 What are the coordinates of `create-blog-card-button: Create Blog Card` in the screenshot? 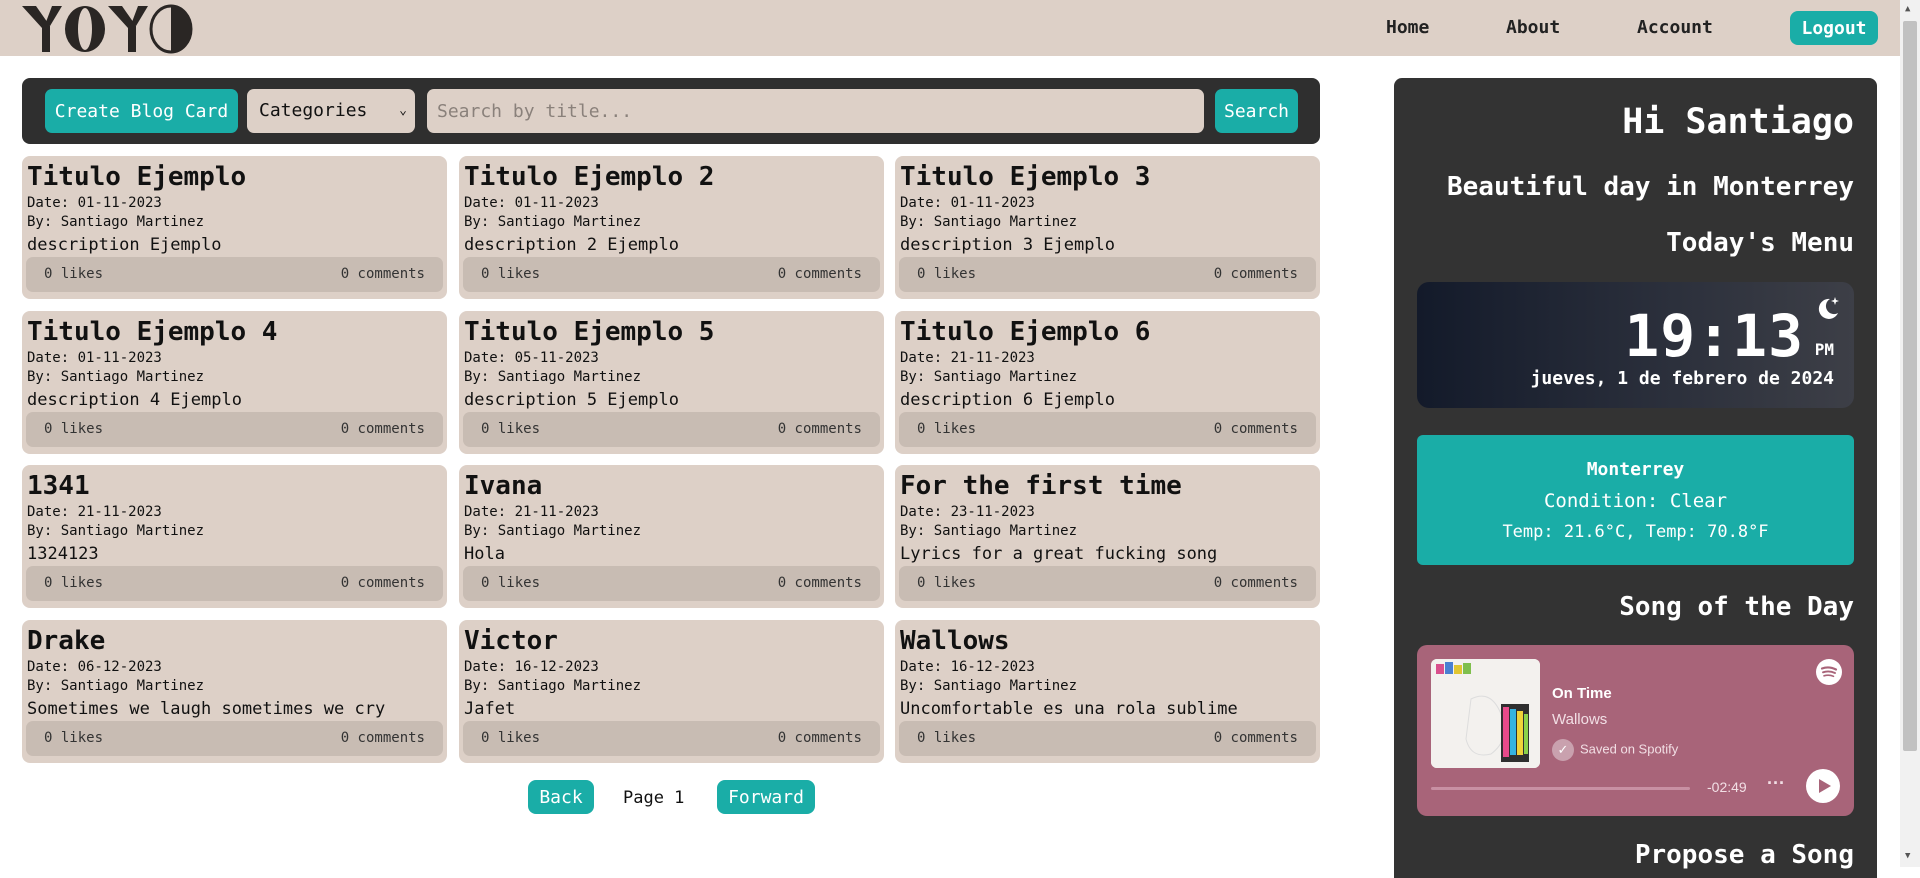 It's located at (141, 111).